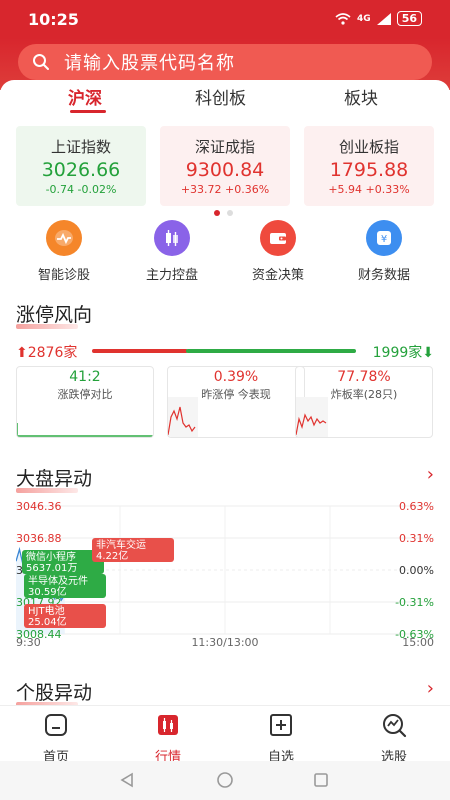  What do you see at coordinates (428, 353) in the screenshot?
I see `arrow-down-icon: ⬇` at bounding box center [428, 353].